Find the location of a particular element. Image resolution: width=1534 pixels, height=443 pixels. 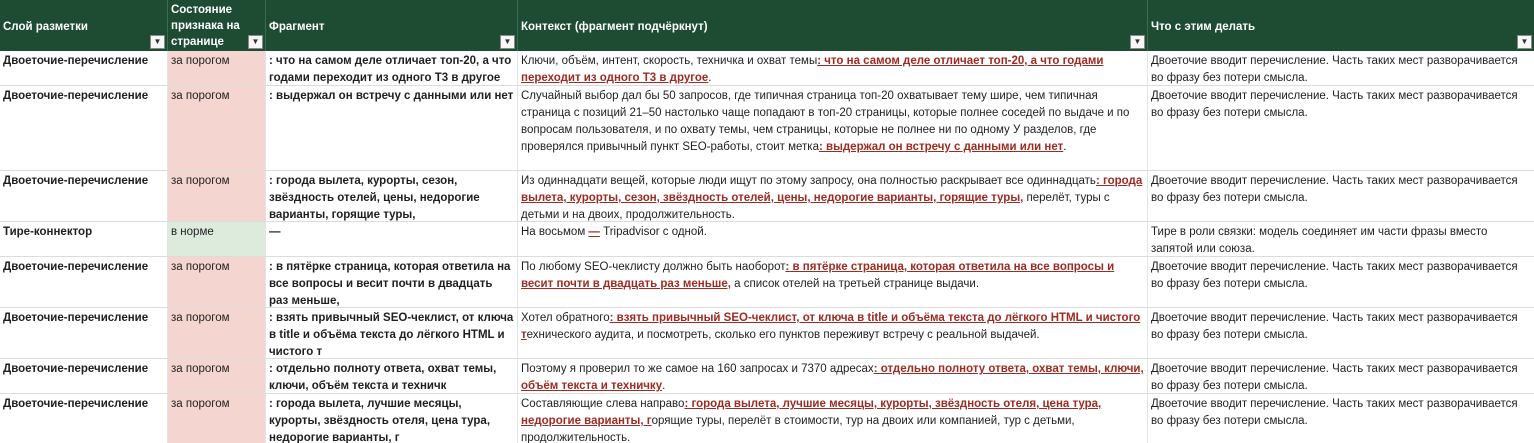

column-header-label: Что с этим делать is located at coordinates (1203, 27).